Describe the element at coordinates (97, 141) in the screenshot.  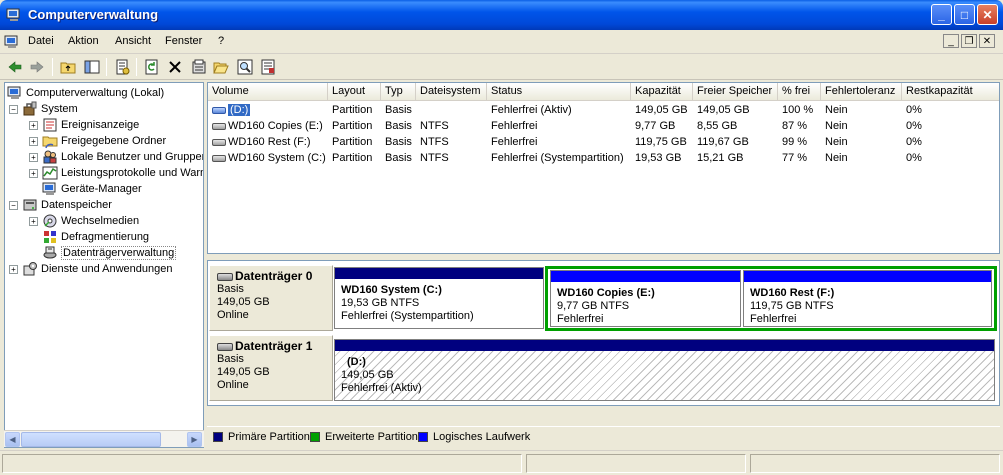
I see `tree-item-freigegebene-ordner: + Freigegebene Ordner` at that location.